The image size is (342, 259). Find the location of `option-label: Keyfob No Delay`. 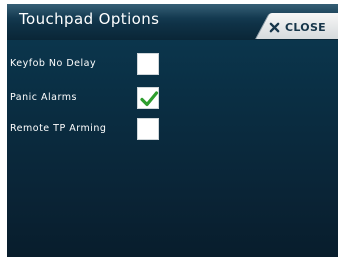

option-label: Keyfob No Delay is located at coordinates (53, 63).